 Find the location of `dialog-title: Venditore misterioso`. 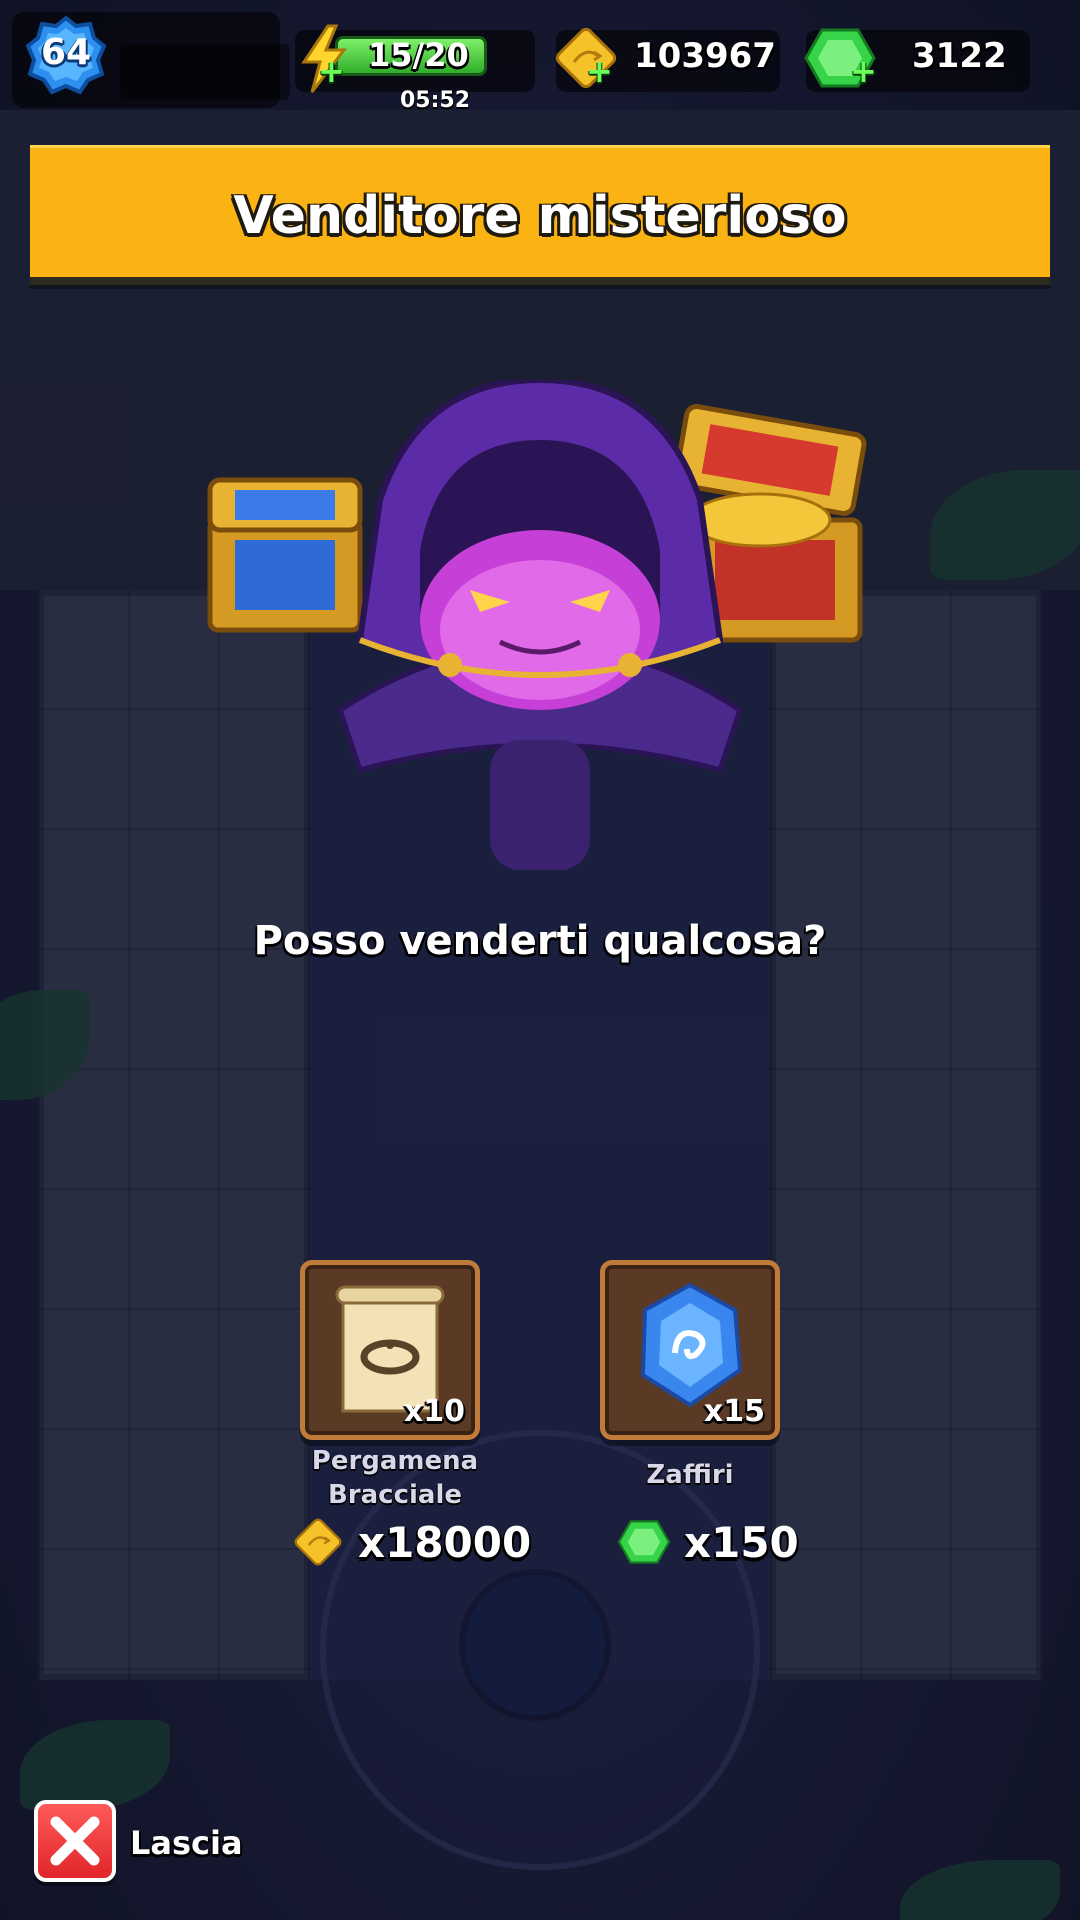

dialog-title: Venditore misterioso is located at coordinates (540, 216).